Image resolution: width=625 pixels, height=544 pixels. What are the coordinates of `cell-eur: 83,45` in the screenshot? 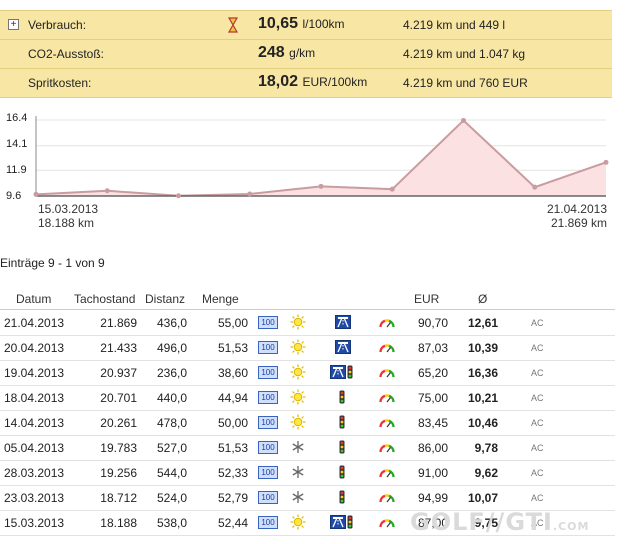 It's located at (432, 423).